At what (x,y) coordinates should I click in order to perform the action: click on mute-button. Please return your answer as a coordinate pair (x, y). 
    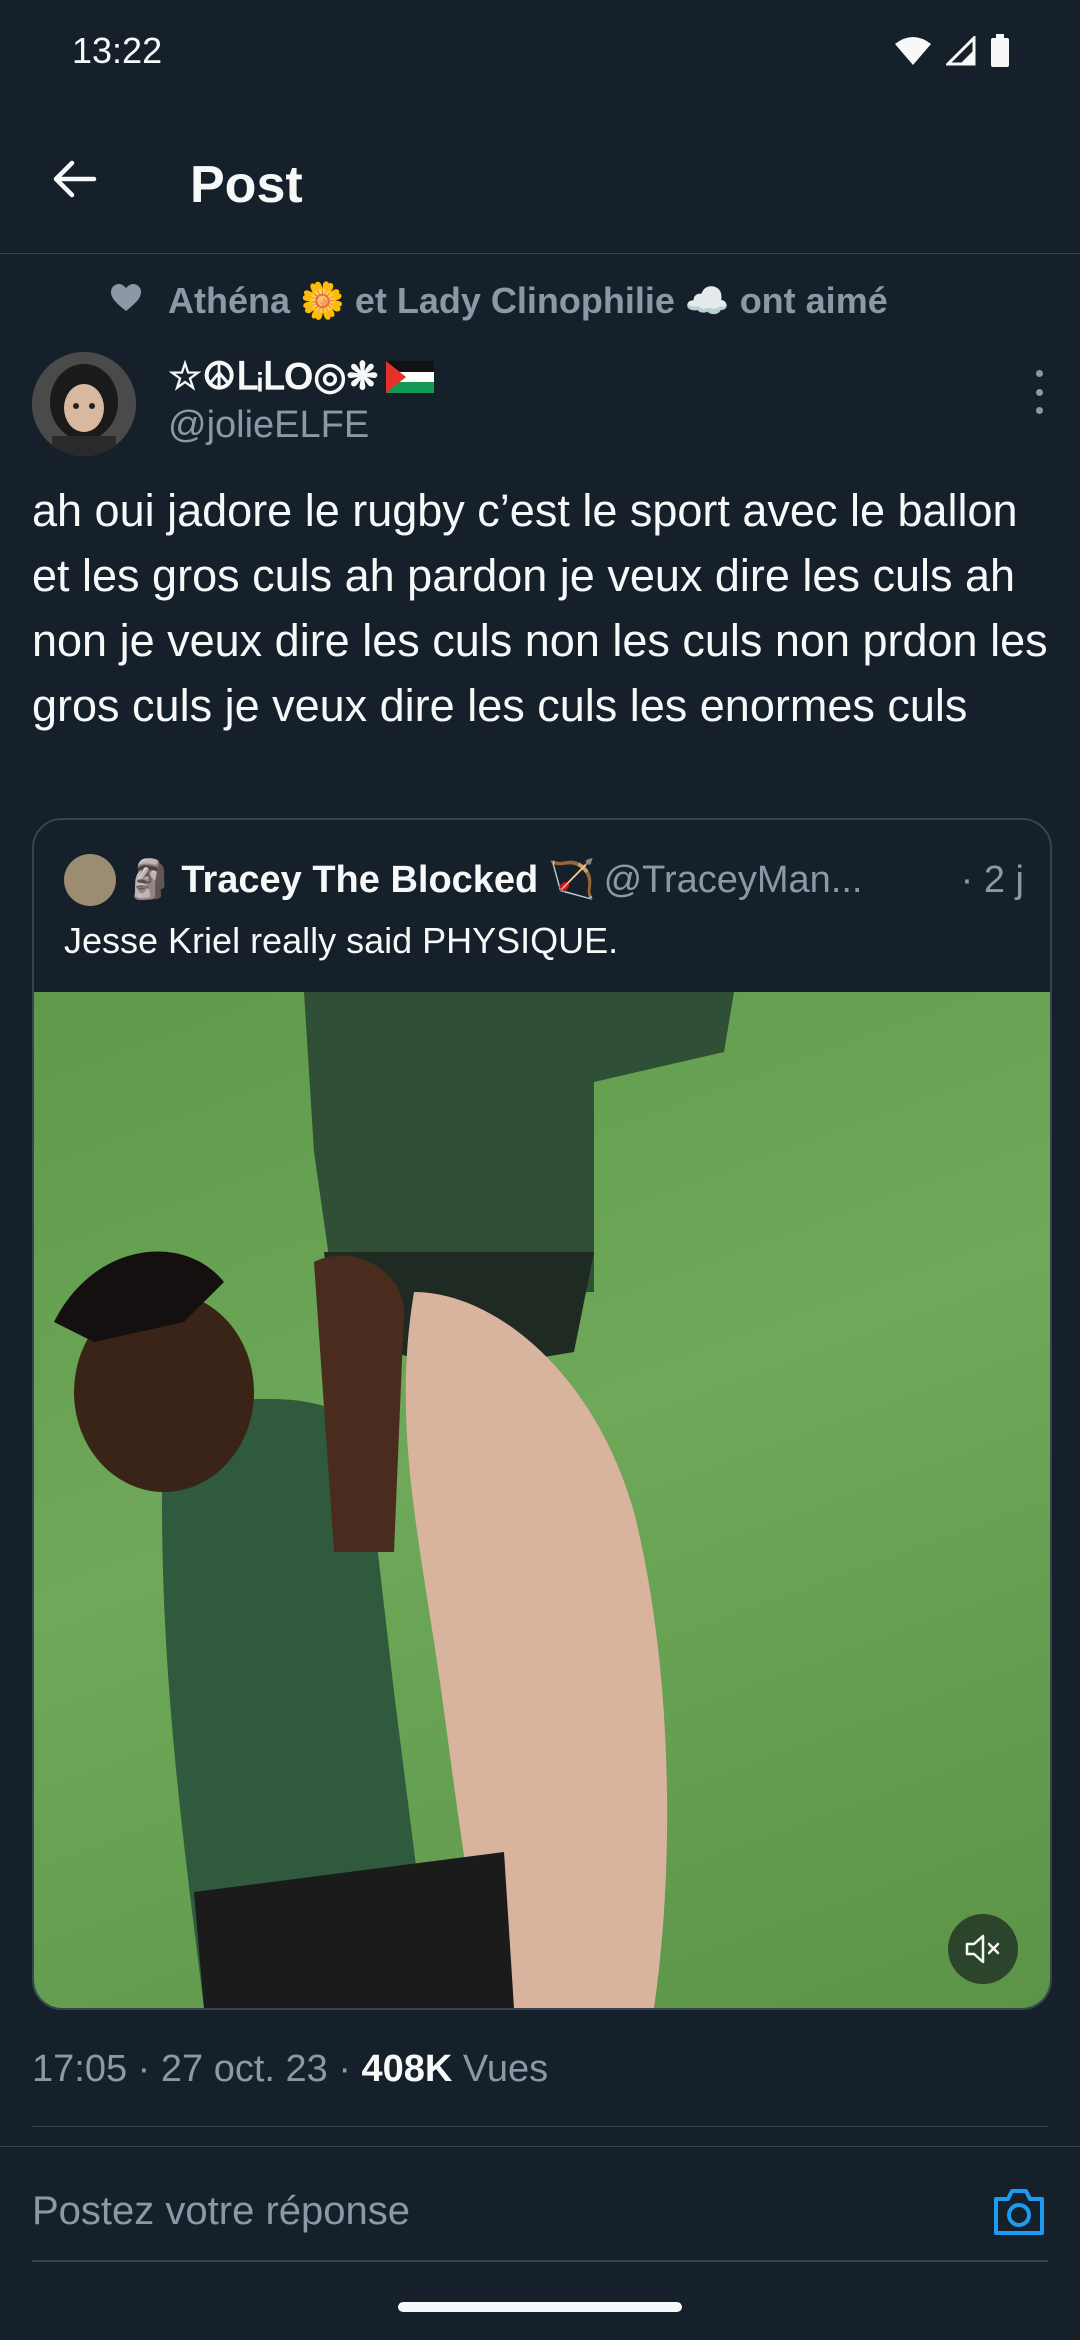
    Looking at the image, I should click on (983, 1949).